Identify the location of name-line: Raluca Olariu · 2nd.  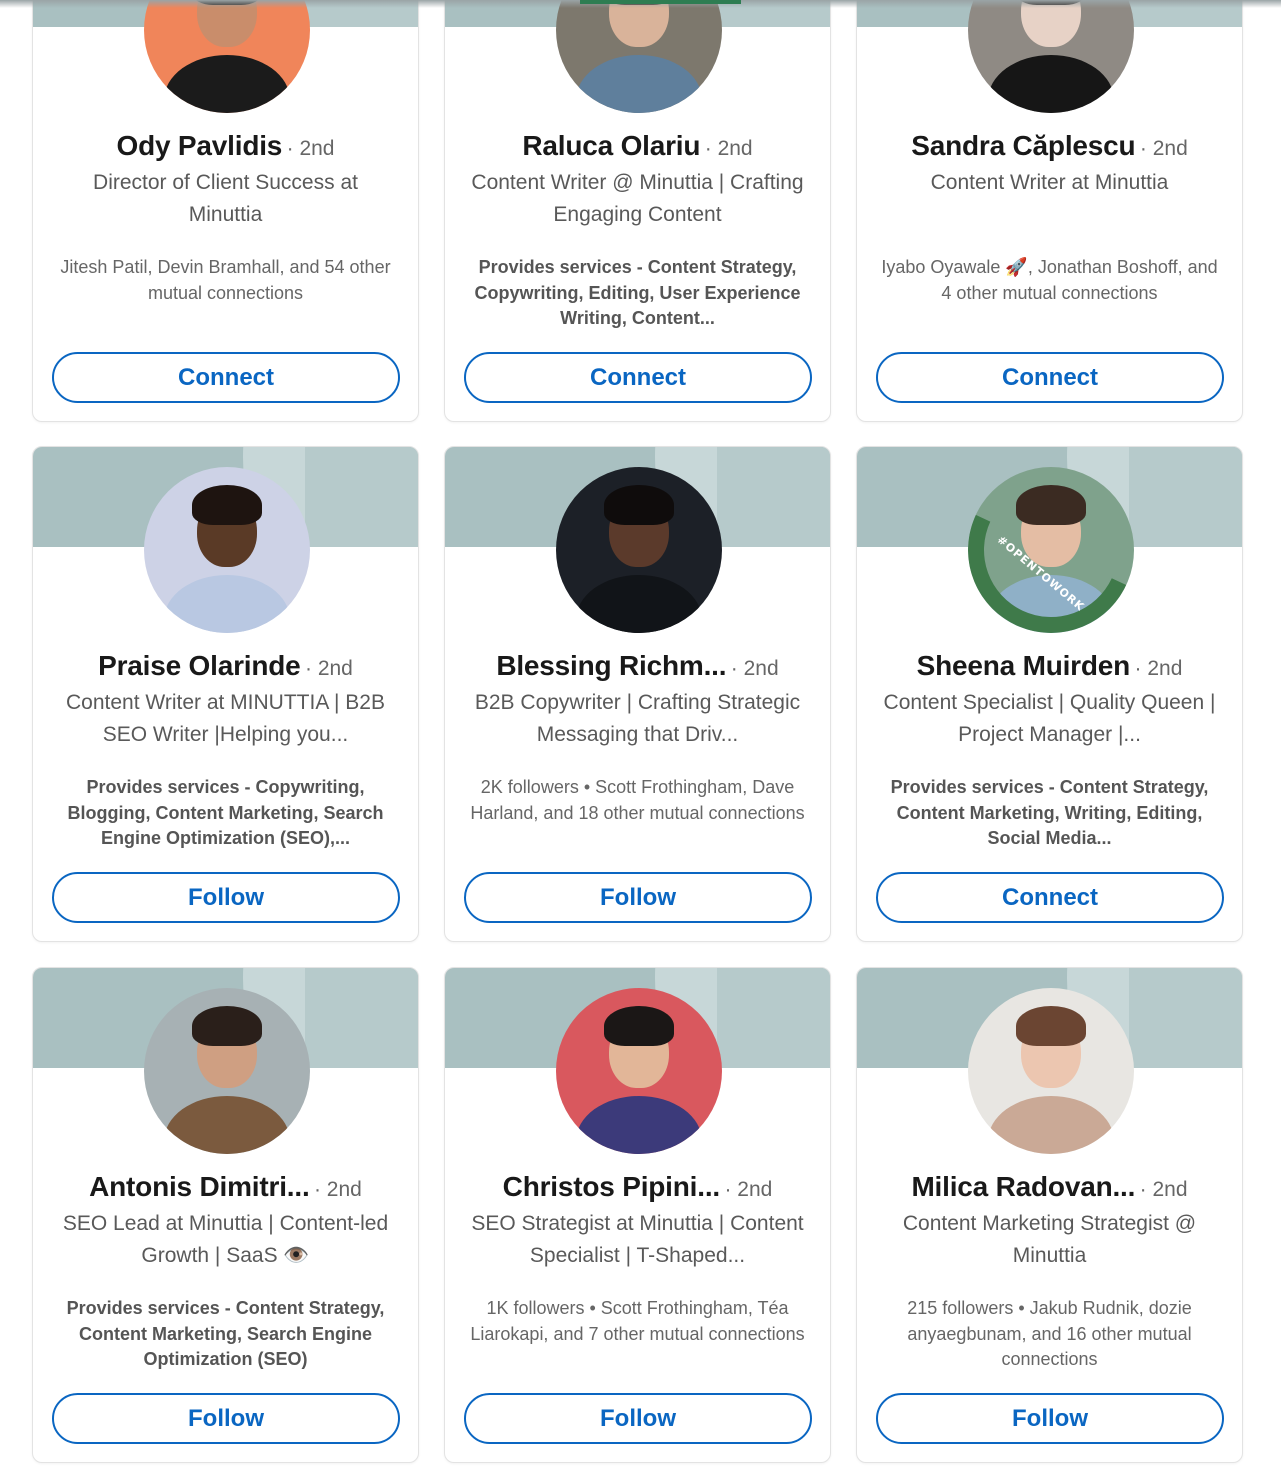
(637, 146).